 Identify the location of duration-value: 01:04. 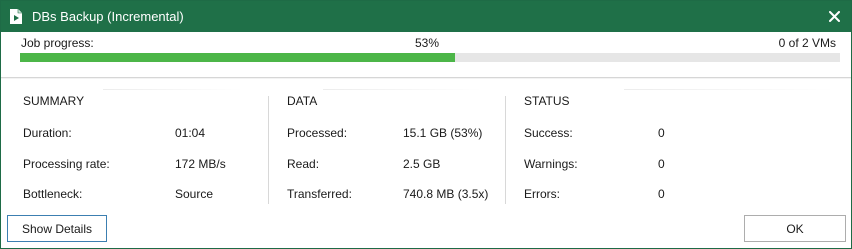
(190, 133).